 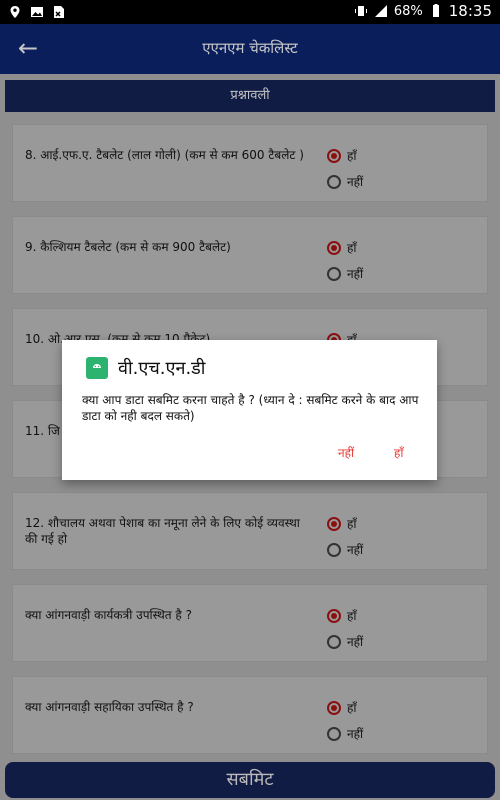 I want to click on dialog-title: वी.एच.एन.डी, so click(x=162, y=368).